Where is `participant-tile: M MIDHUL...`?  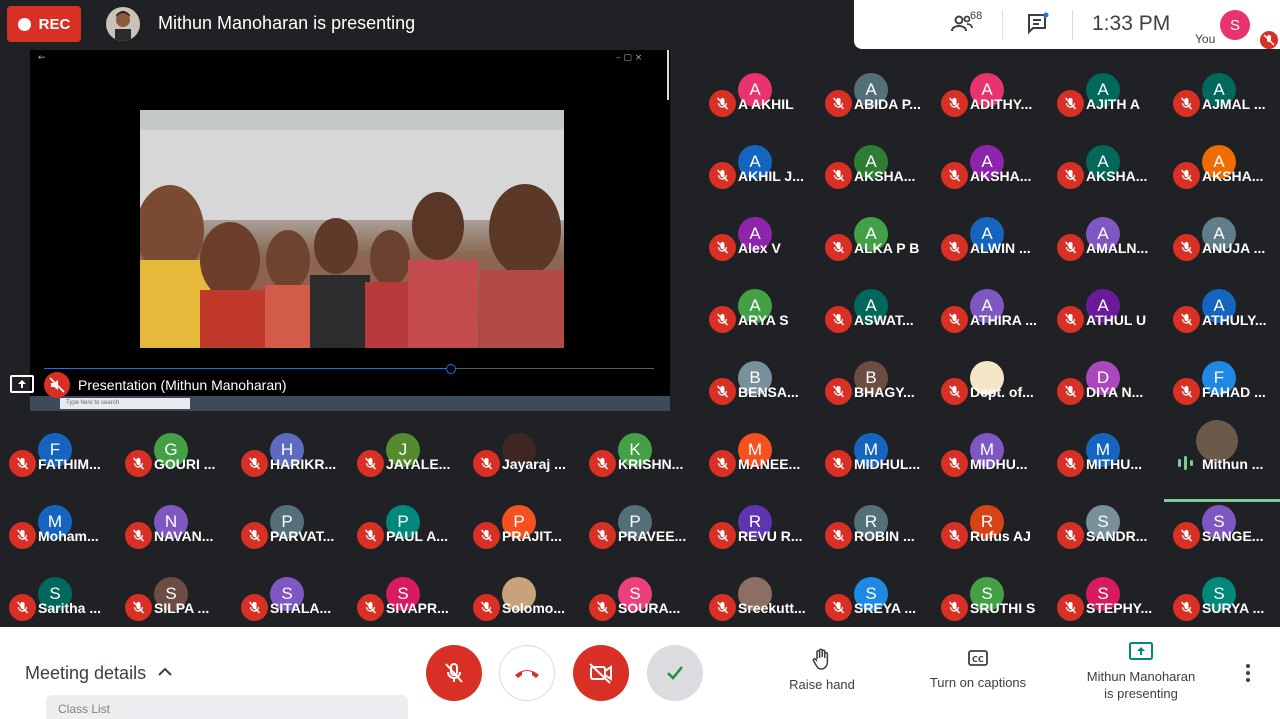
participant-tile: M MIDHUL... is located at coordinates (874, 467).